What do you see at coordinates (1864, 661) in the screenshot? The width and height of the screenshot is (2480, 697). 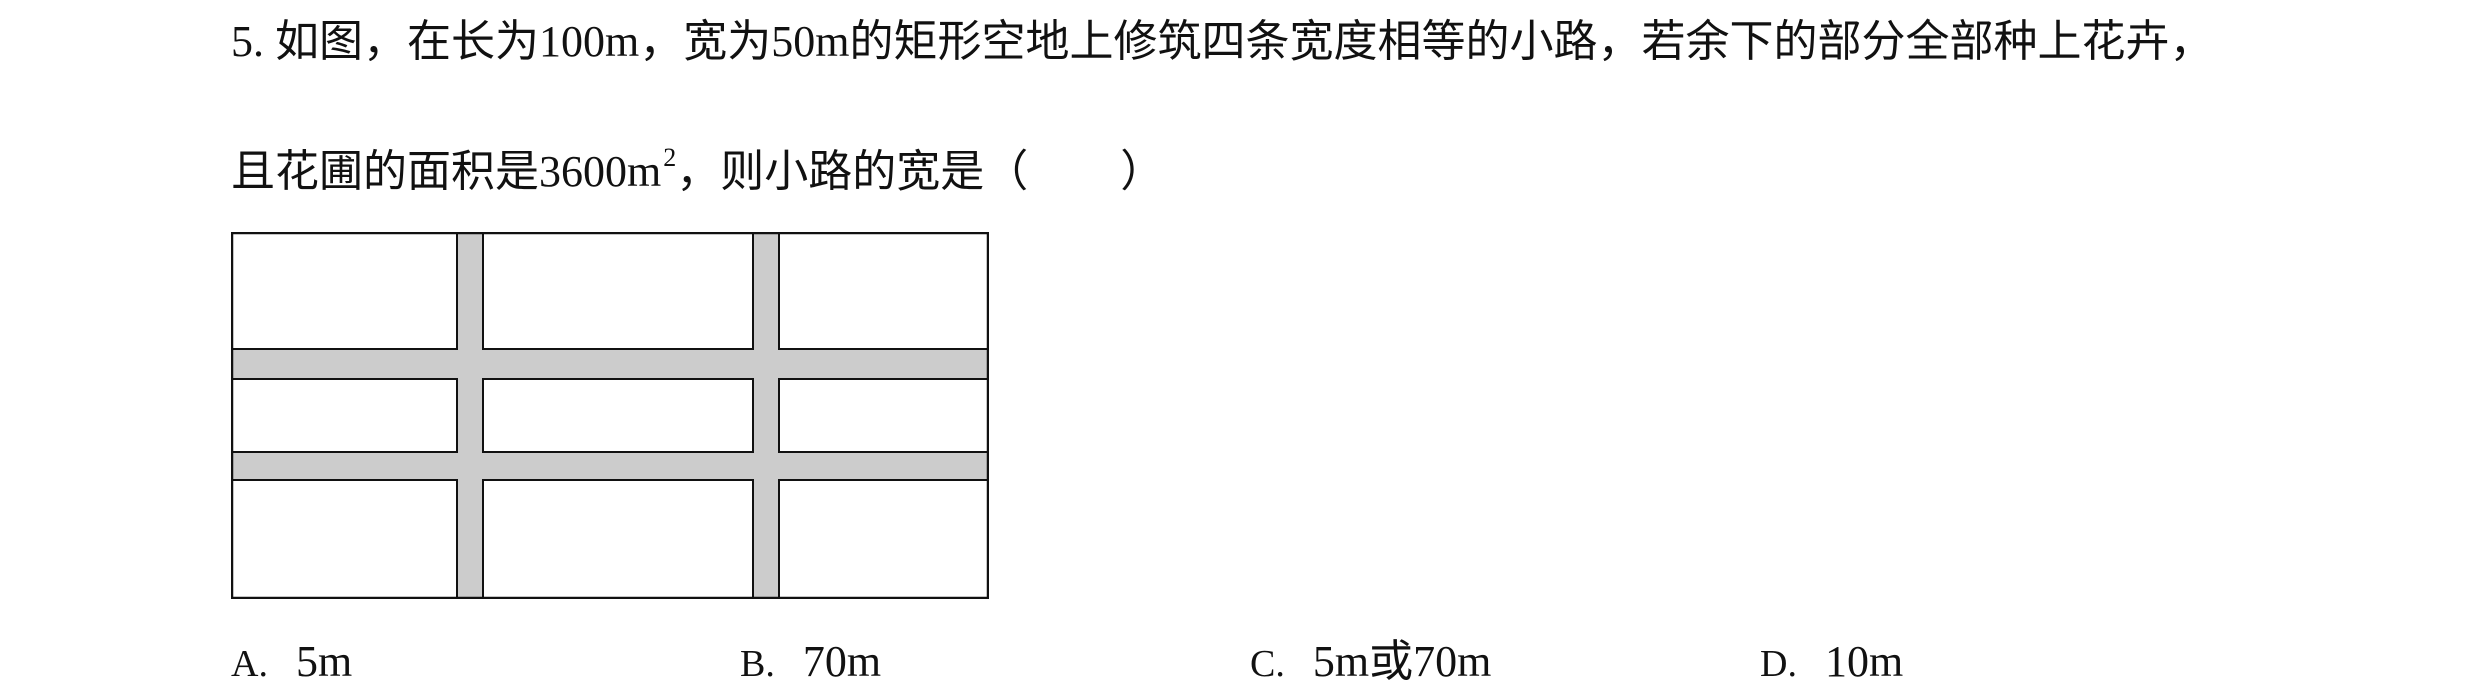 I see `choice-d-text: 10m` at bounding box center [1864, 661].